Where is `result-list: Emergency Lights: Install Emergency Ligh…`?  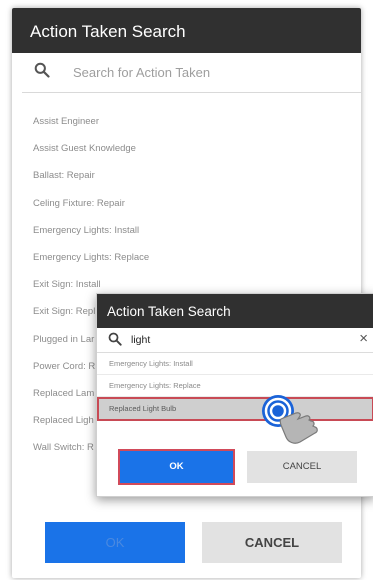
result-list: Emergency Lights: Install Emergency Ligh… is located at coordinates (235, 387).